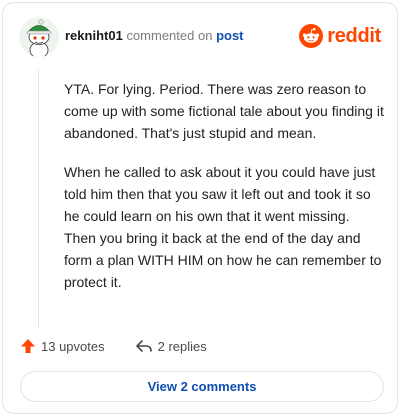  I want to click on commented-on-label: commented on, so click(169, 35).